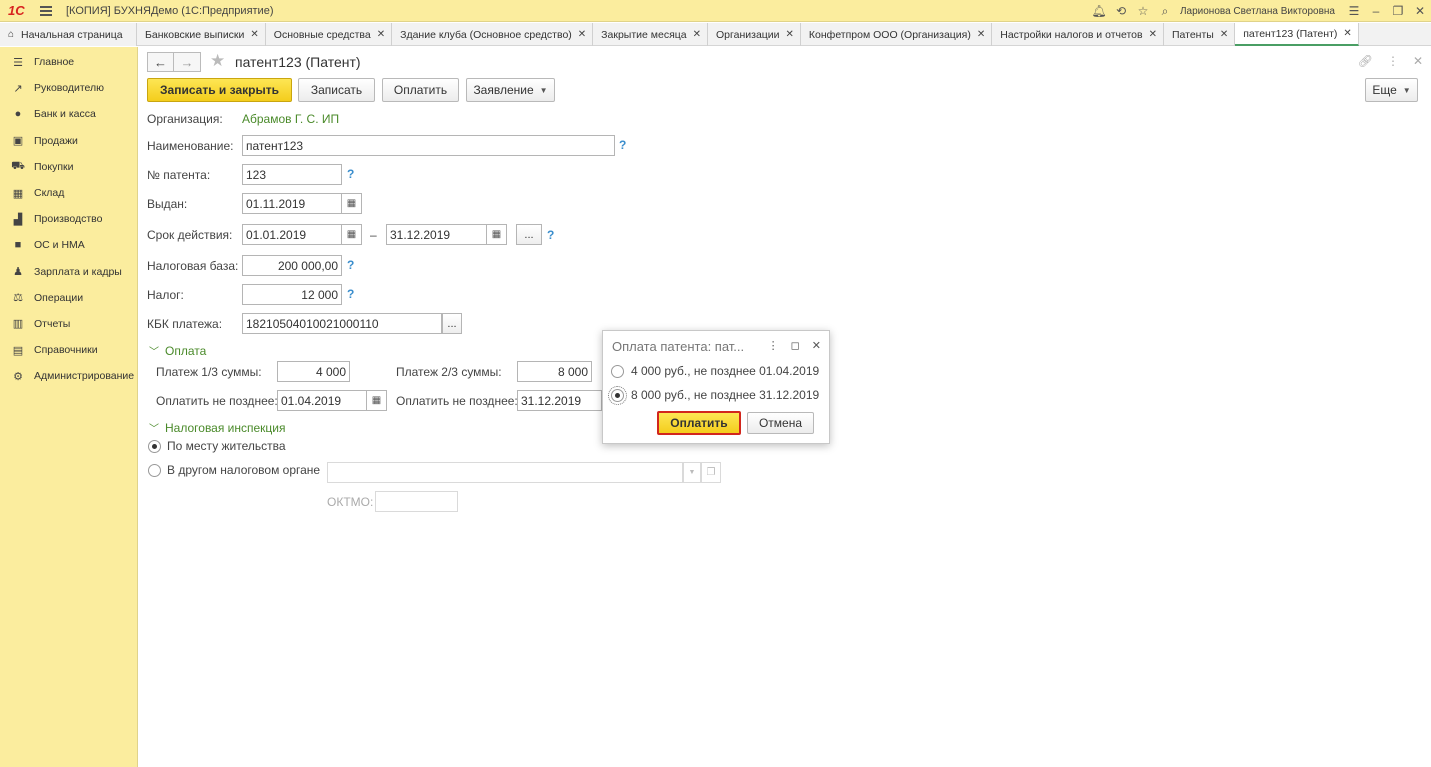  I want to click on tab-patents: Патенты ✕, so click(1200, 34).